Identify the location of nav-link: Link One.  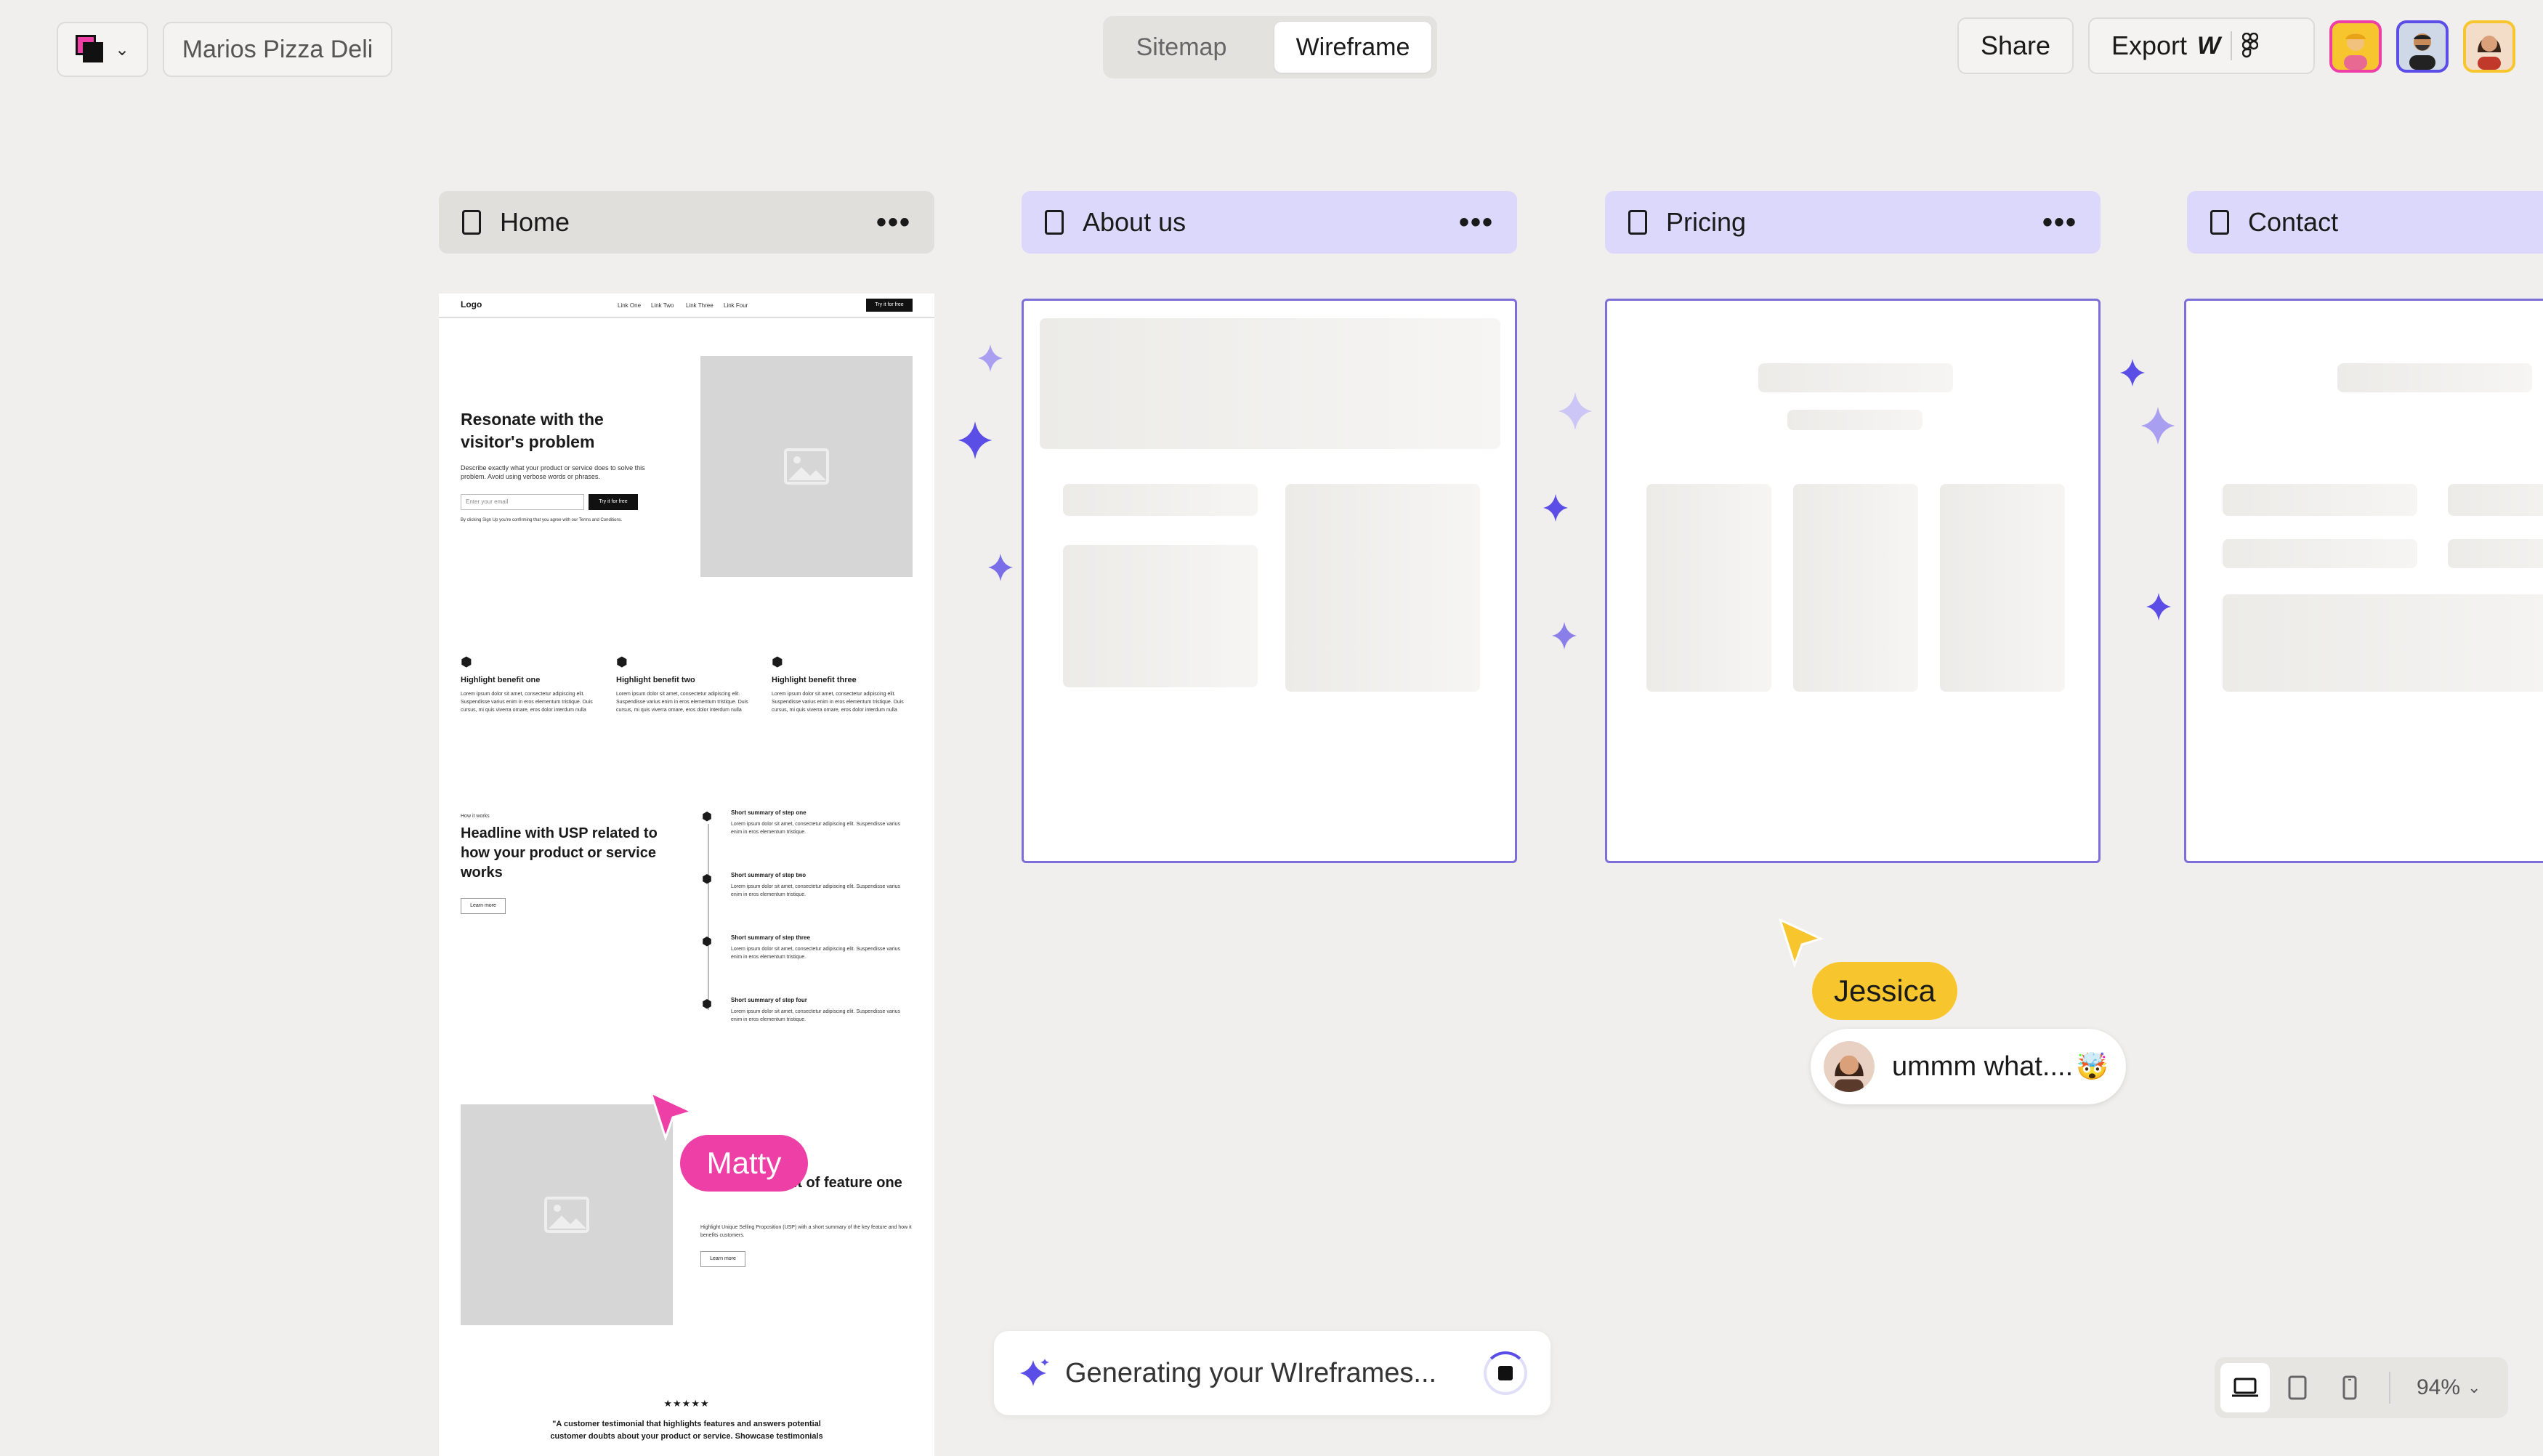
(629, 306).